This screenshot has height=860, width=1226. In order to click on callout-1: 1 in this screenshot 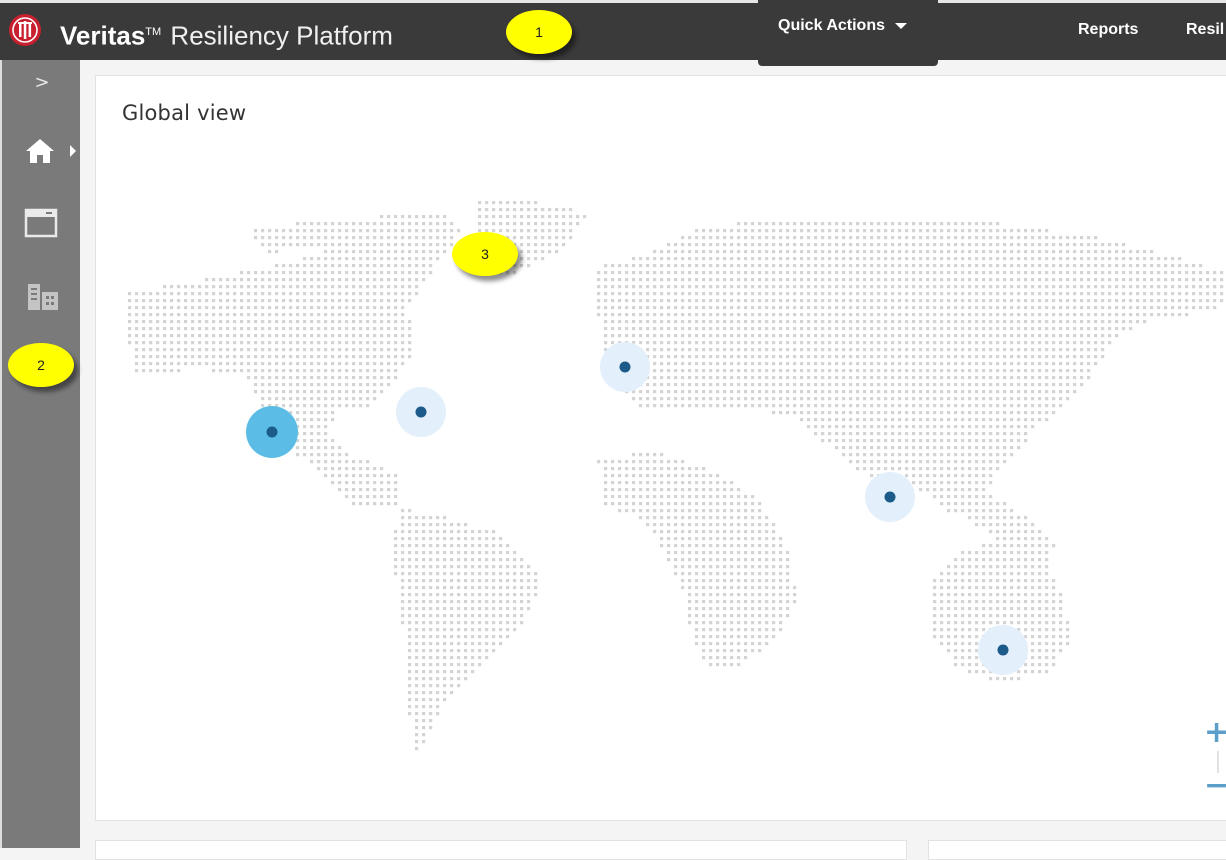, I will do `click(539, 32)`.